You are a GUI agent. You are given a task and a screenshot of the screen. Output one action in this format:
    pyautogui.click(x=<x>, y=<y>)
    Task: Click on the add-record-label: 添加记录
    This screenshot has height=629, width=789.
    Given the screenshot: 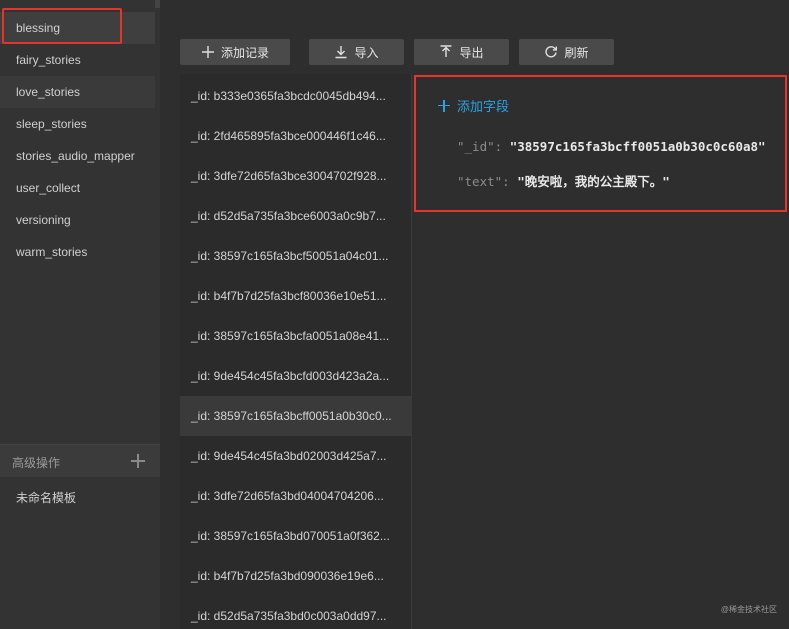 What is the action you would take?
    pyautogui.click(x=244, y=52)
    